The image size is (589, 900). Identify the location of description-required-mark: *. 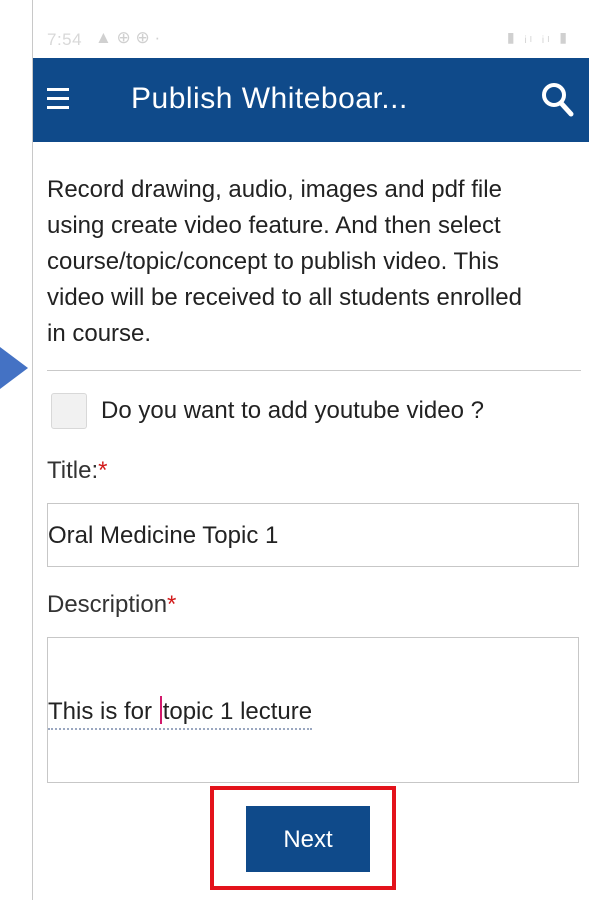
(172, 604).